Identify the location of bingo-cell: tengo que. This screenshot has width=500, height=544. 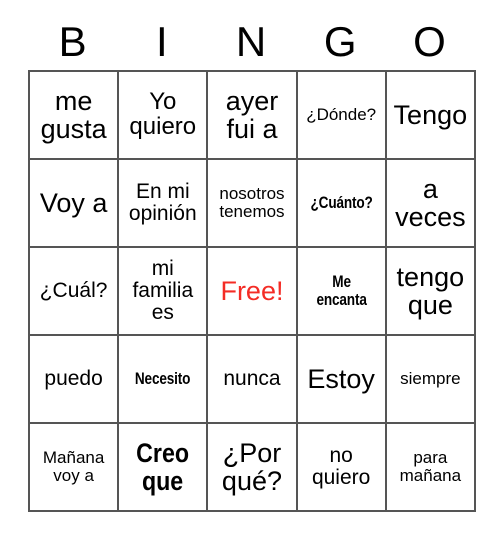
(431, 292).